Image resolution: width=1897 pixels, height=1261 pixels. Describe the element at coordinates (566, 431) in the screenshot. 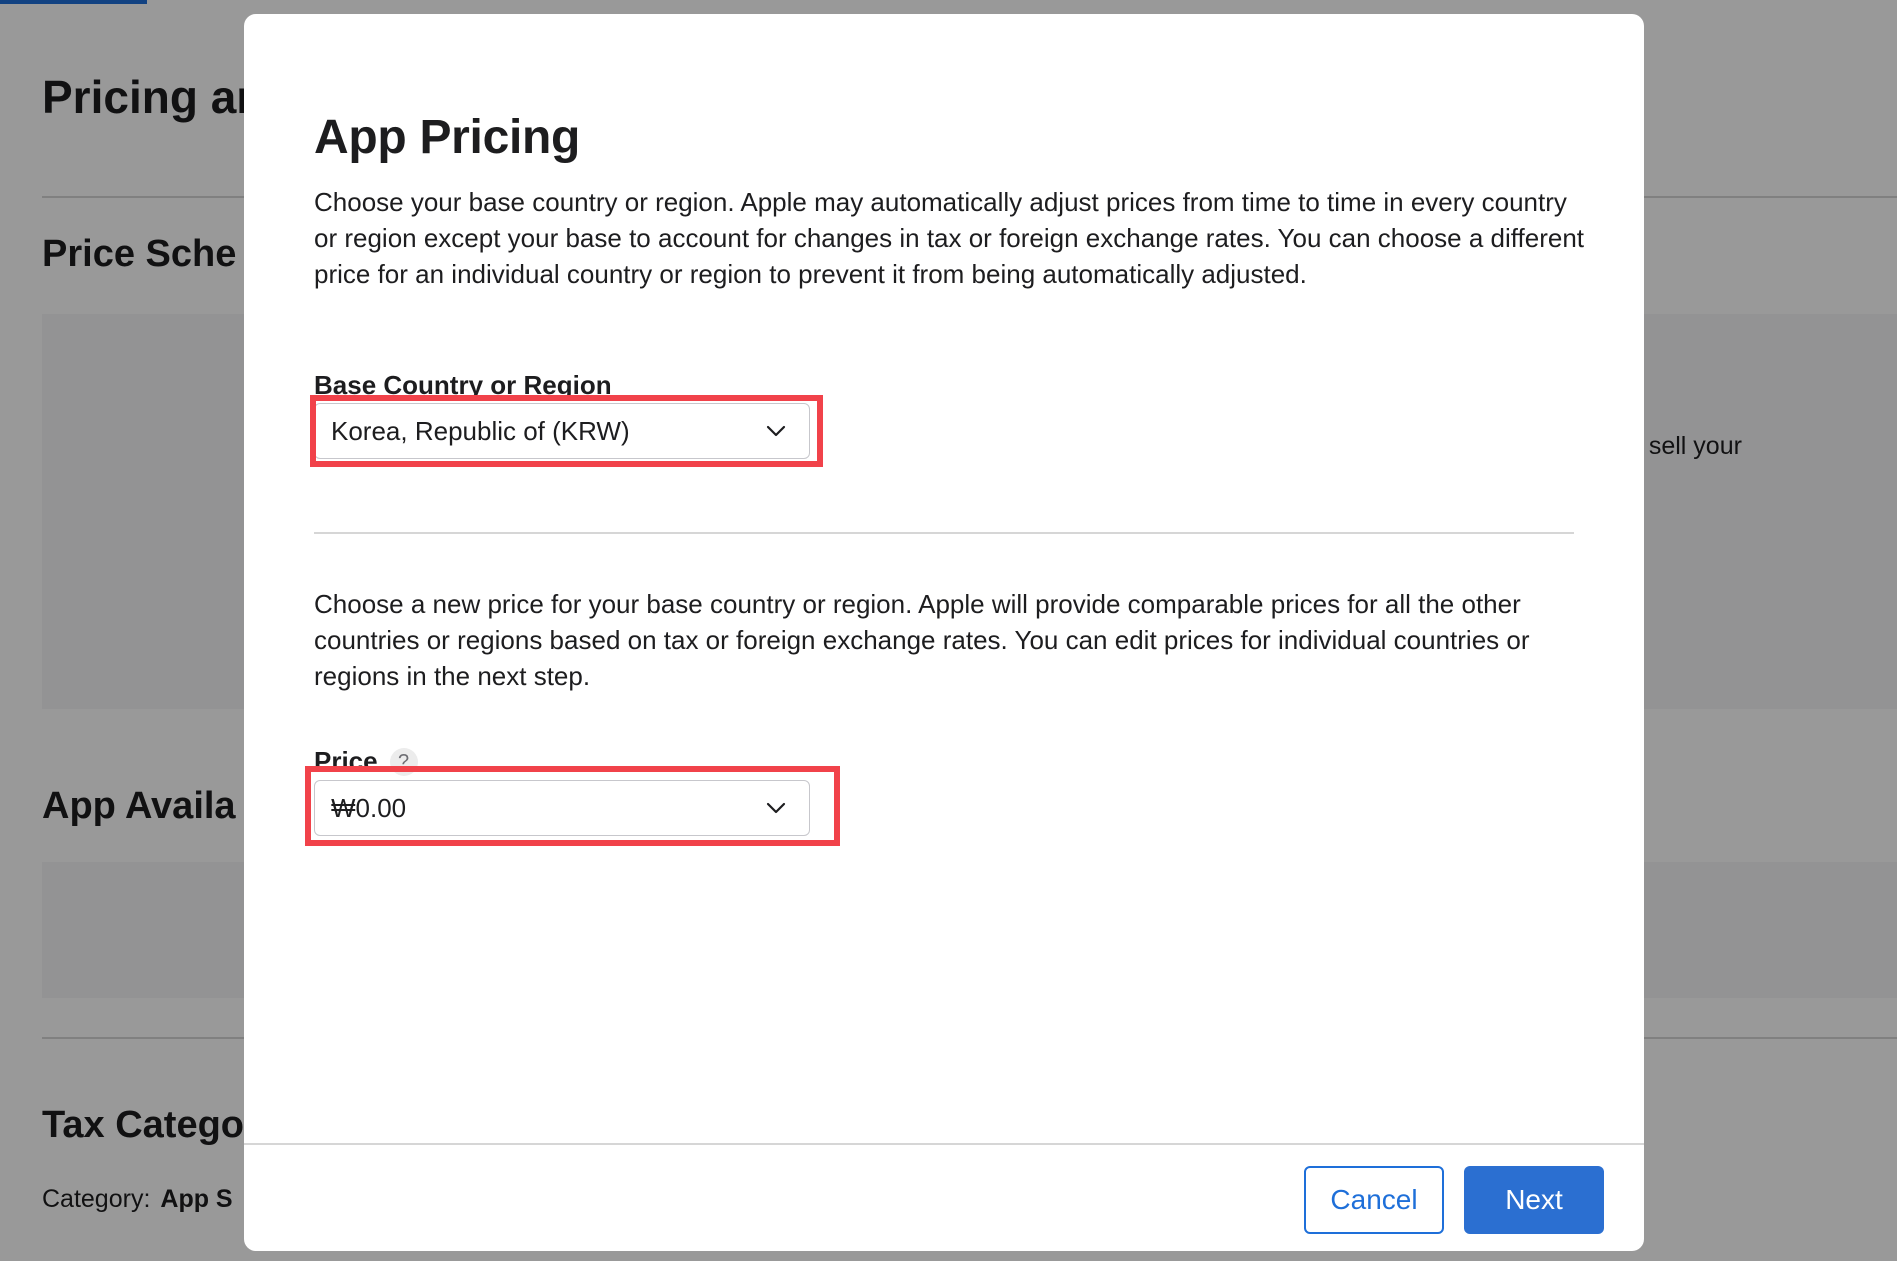

I see `base-country-highlight` at that location.